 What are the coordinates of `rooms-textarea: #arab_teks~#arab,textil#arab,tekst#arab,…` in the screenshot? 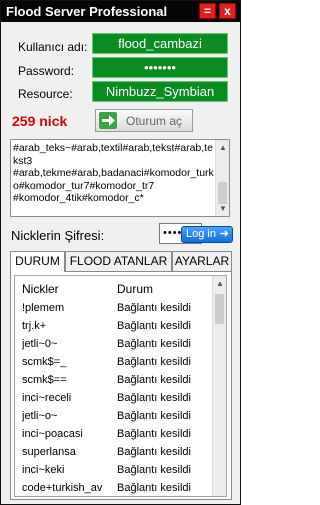 It's located at (120, 178).